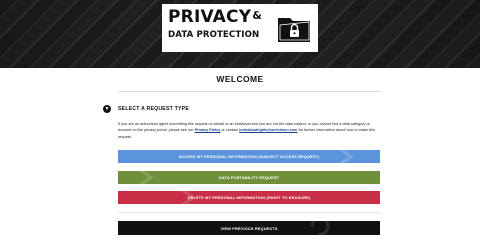 This screenshot has width=480, height=240. What do you see at coordinates (249, 212) in the screenshot?
I see `button-separator` at bounding box center [249, 212].